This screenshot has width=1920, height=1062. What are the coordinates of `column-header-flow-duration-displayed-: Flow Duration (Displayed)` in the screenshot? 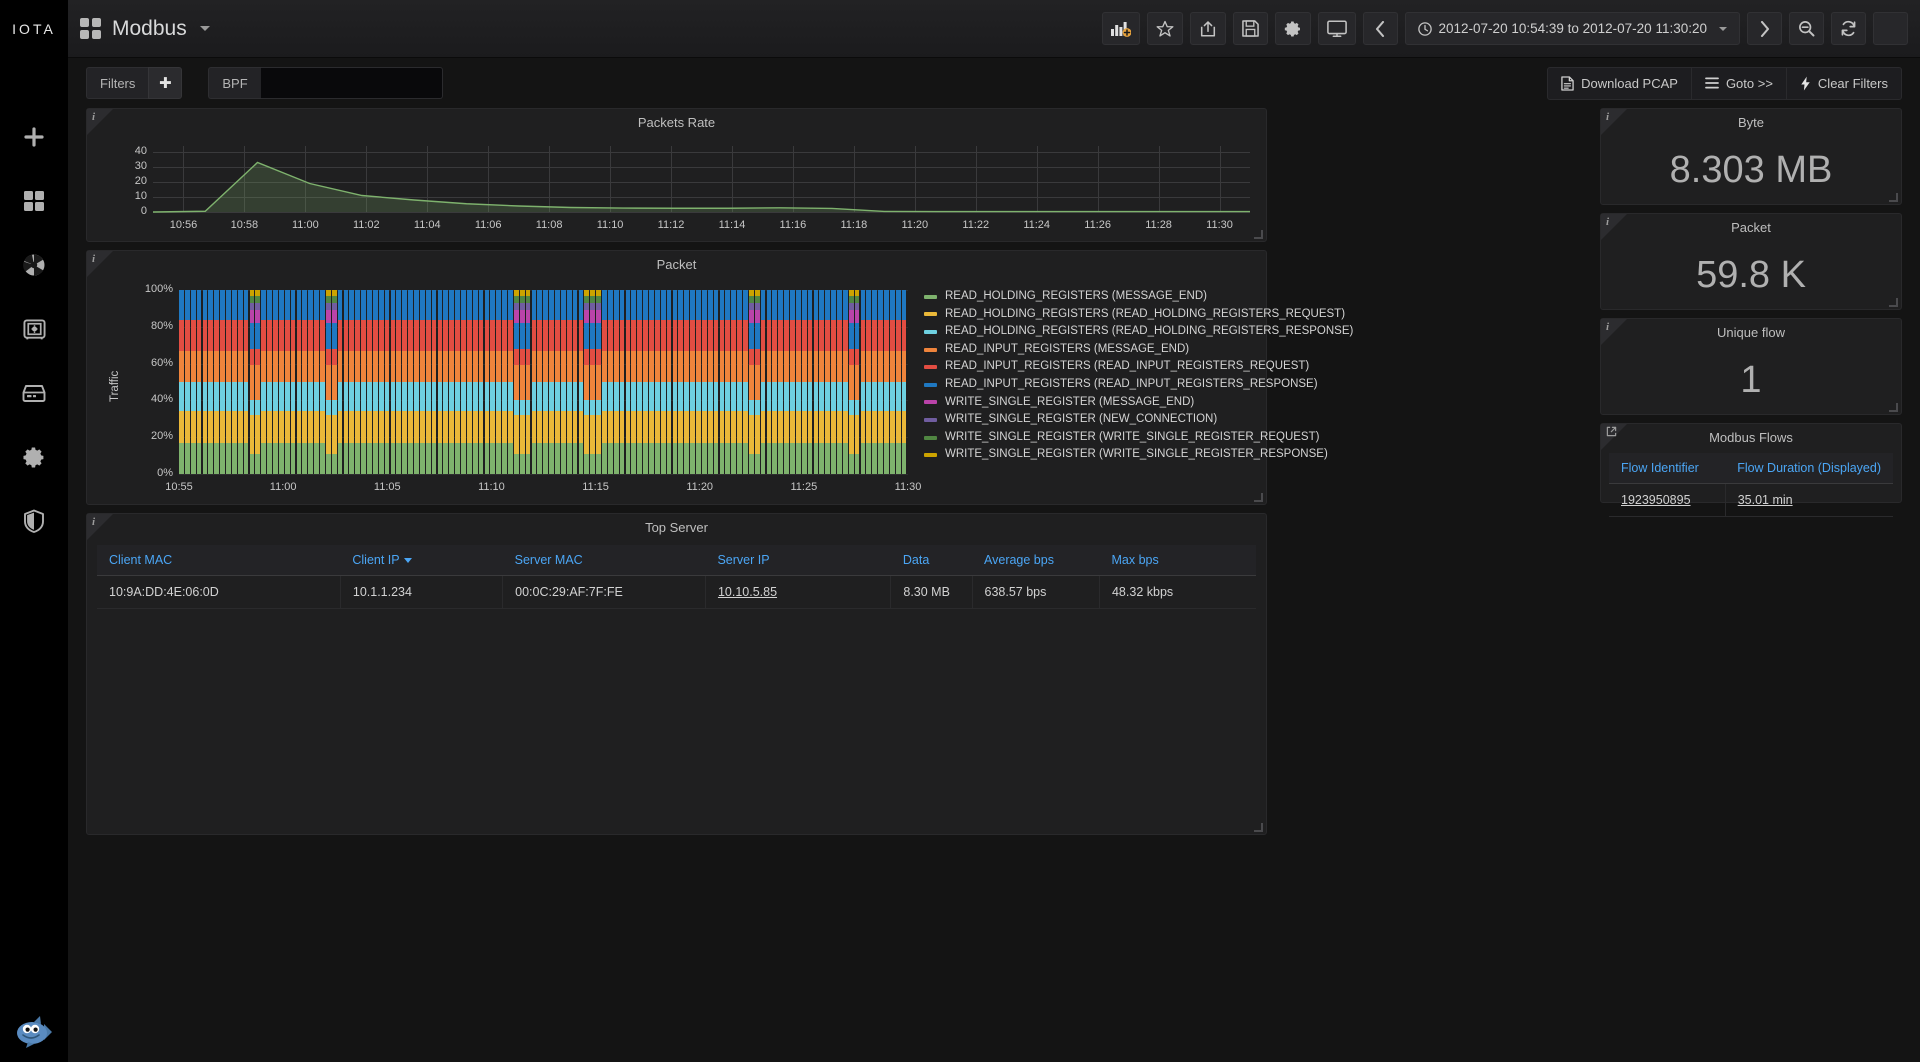 It's located at (1809, 468).